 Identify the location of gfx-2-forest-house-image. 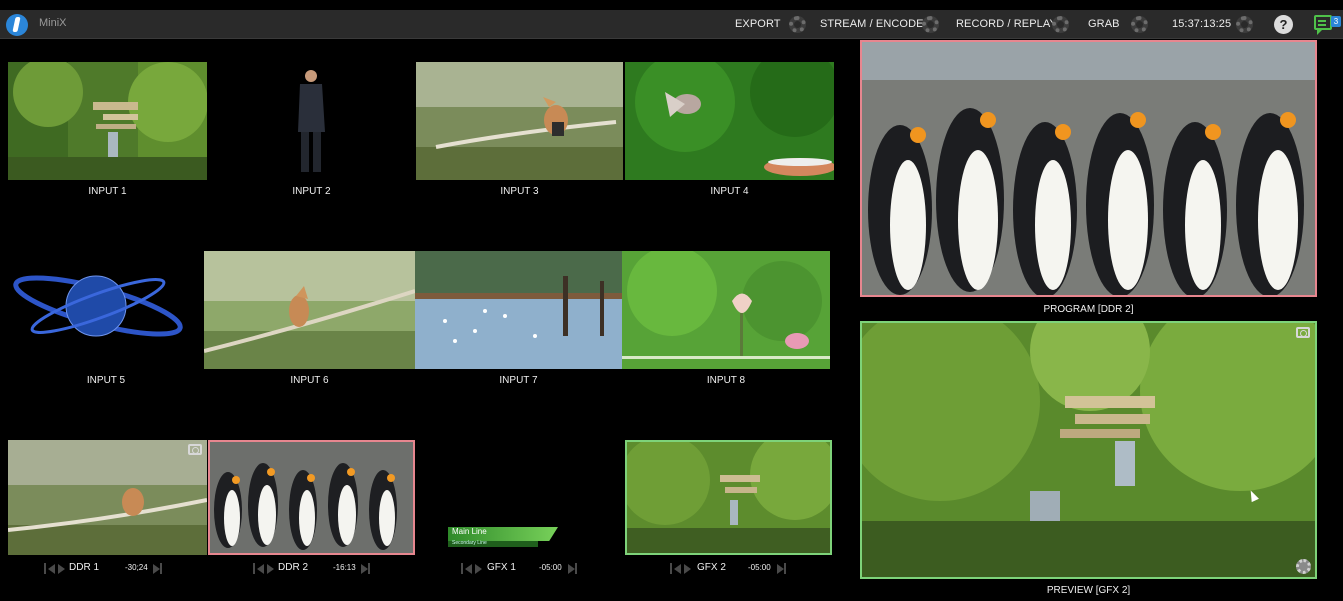
(728, 497).